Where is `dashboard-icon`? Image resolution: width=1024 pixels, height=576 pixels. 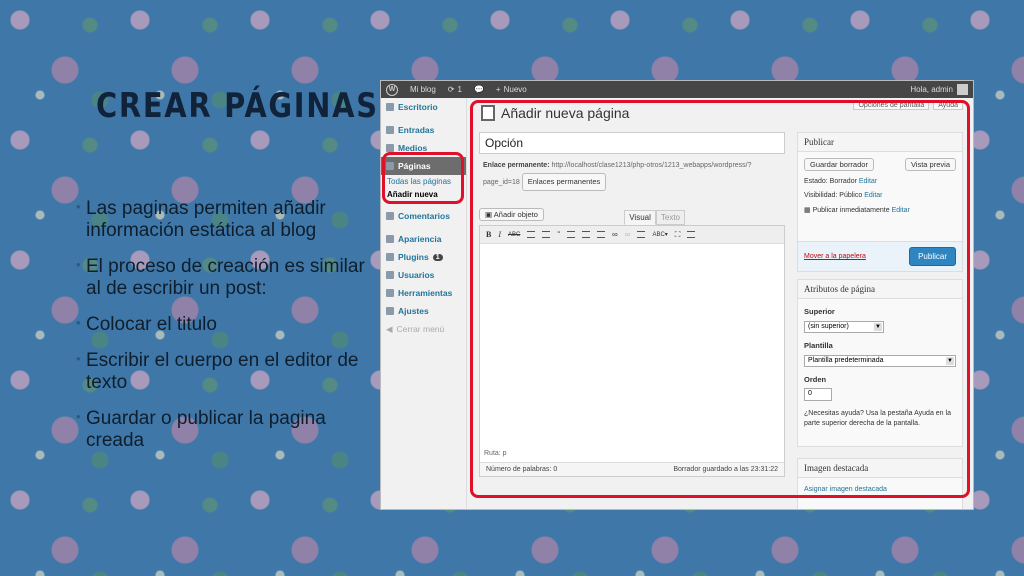 dashboard-icon is located at coordinates (390, 107).